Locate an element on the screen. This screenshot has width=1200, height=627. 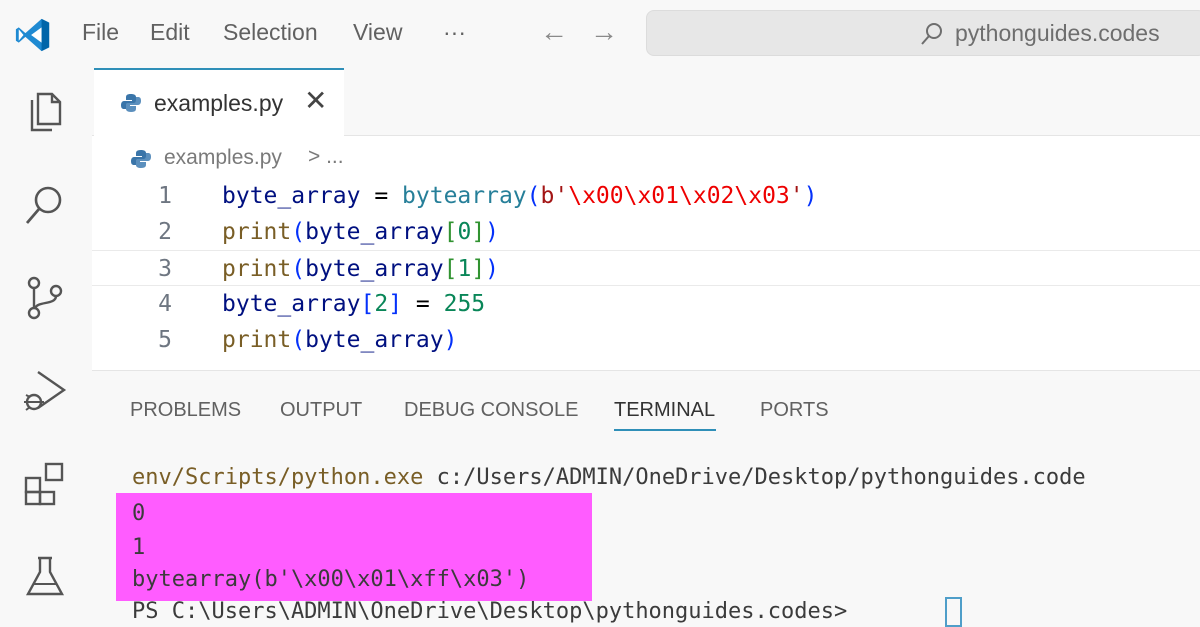
line-content: print(byte_array[0]) is located at coordinates (361, 232).